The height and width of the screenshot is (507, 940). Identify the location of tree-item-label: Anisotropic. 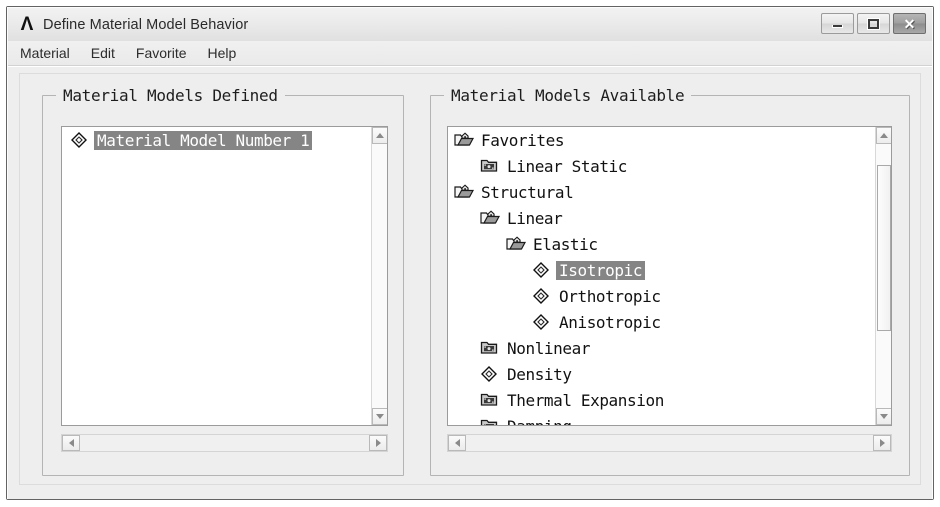
(610, 322).